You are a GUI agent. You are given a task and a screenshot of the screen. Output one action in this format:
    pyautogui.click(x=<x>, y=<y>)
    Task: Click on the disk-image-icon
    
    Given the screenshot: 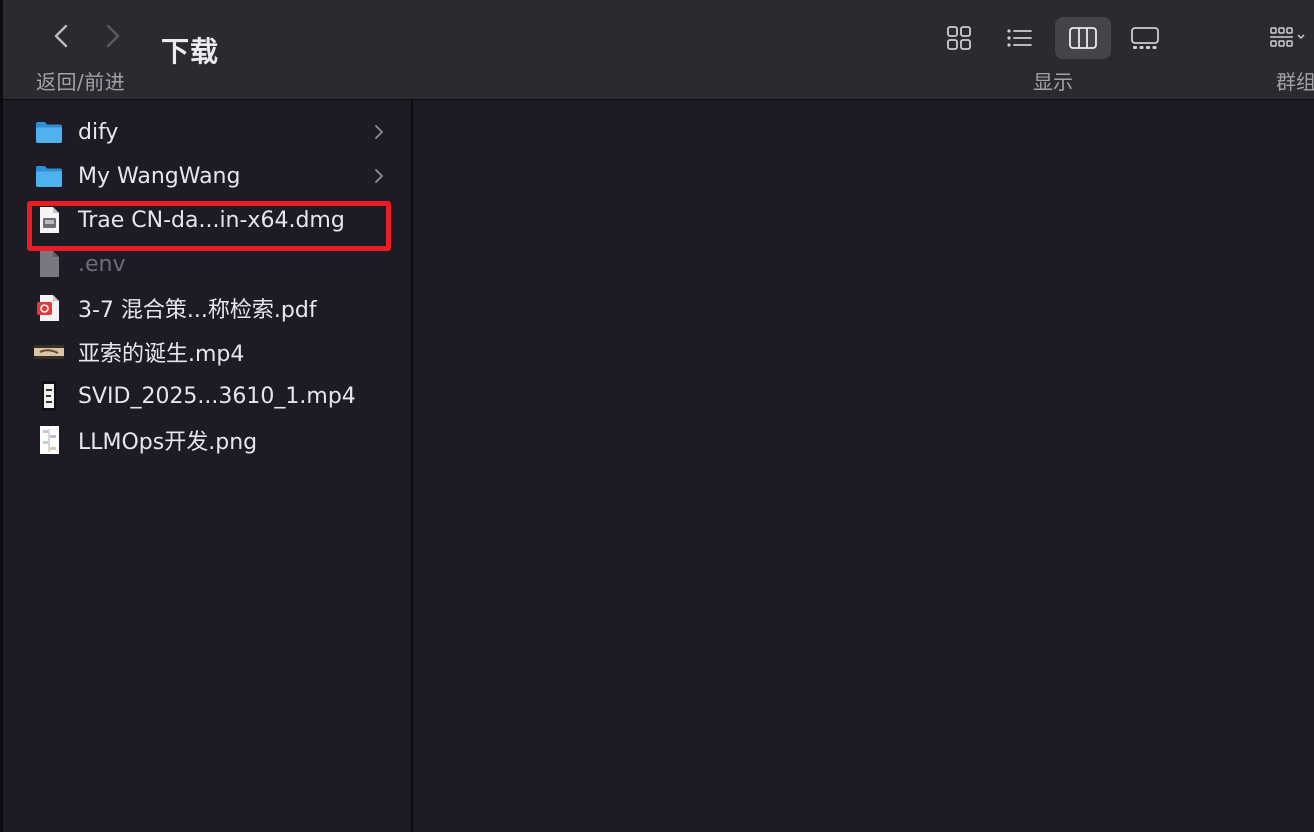 What is the action you would take?
    pyautogui.click(x=49, y=220)
    